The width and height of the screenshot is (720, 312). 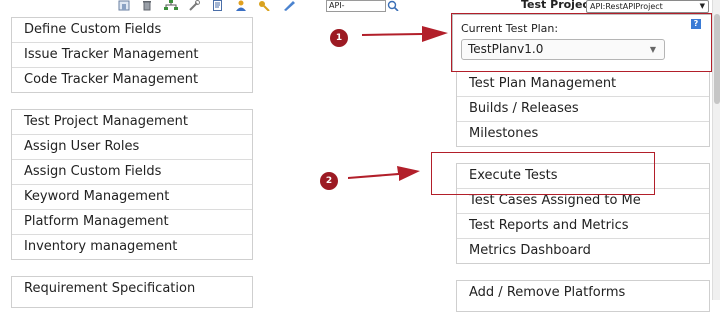 What do you see at coordinates (393, 5) in the screenshot?
I see `search-icon` at bounding box center [393, 5].